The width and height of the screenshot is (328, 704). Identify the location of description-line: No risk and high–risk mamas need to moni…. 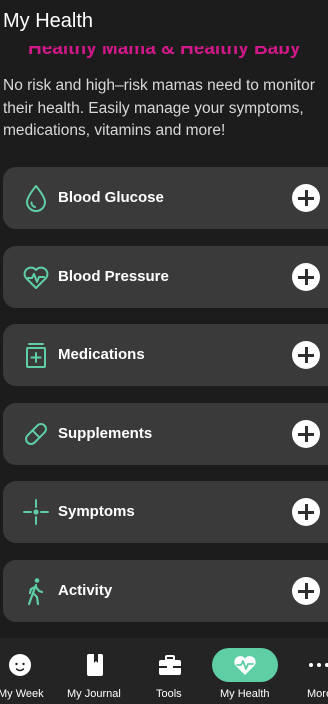
(159, 85).